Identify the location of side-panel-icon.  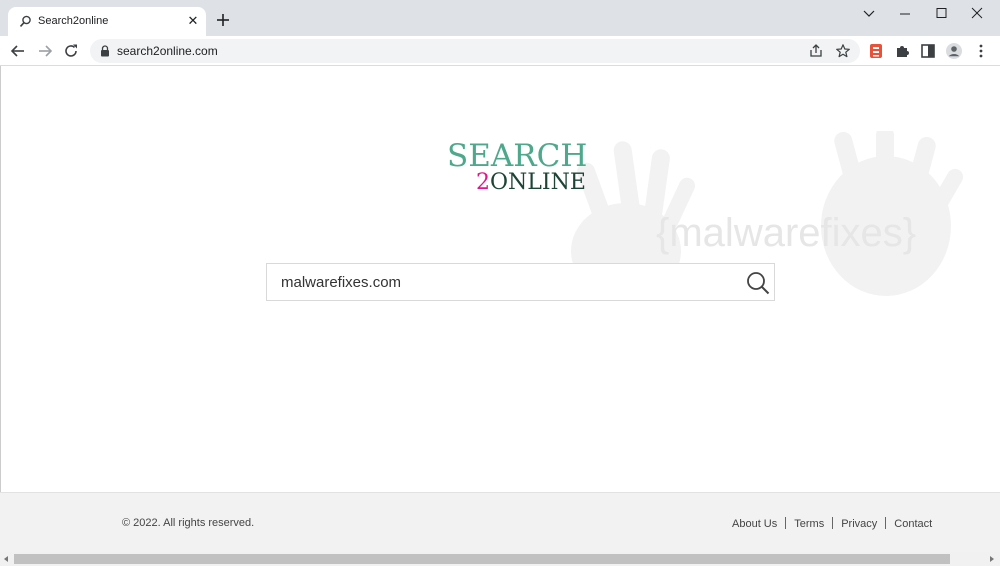
(928, 51).